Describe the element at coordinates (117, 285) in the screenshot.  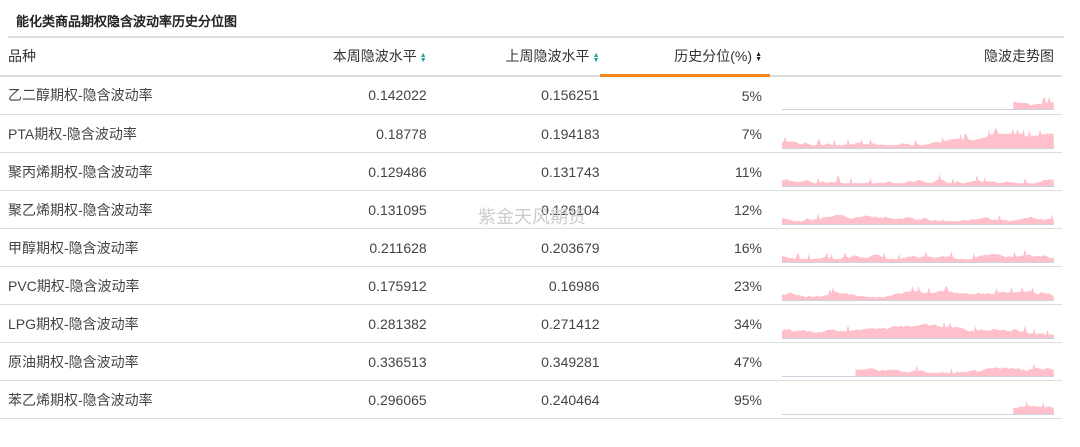
I see `product-name: PVC期权-隐含波动率` at that location.